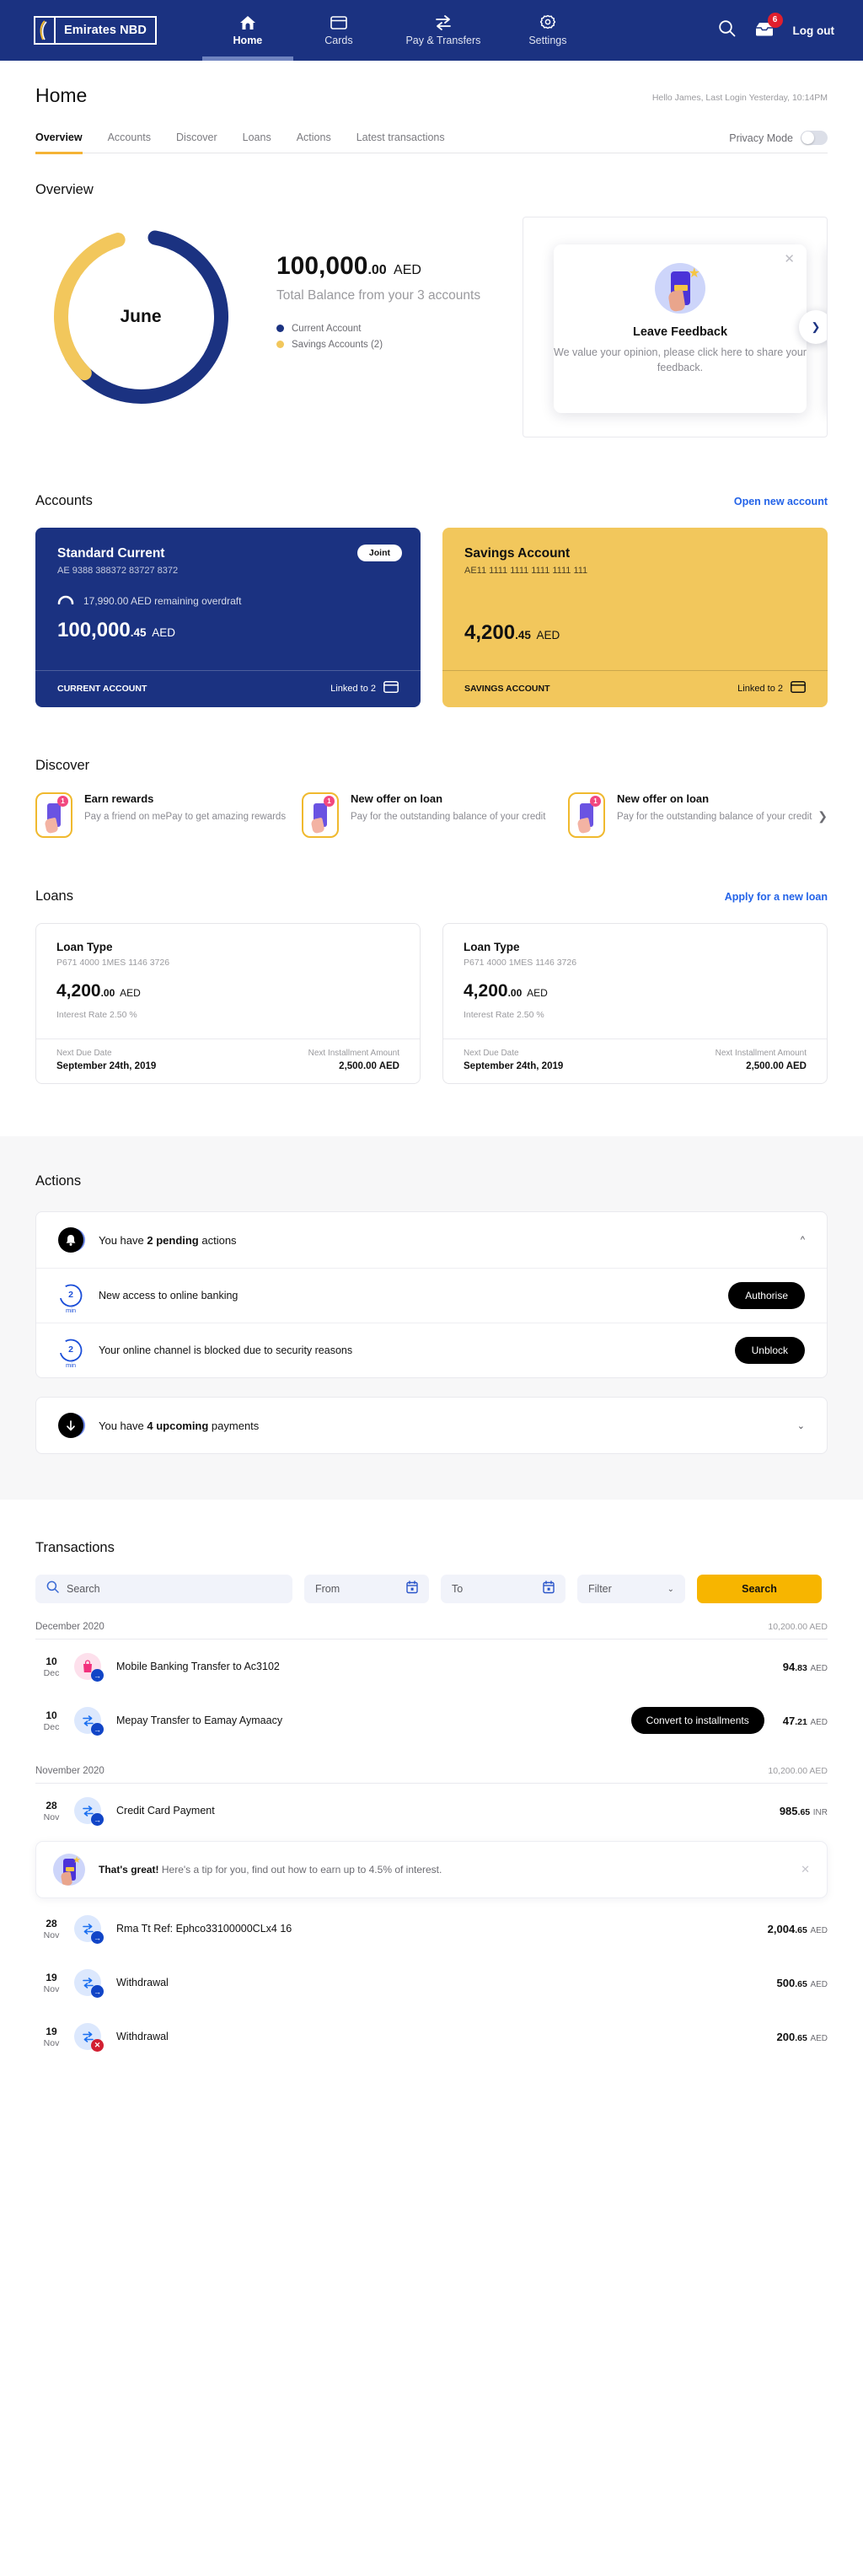  I want to click on transaction-amount: 94.83 AED, so click(805, 1667).